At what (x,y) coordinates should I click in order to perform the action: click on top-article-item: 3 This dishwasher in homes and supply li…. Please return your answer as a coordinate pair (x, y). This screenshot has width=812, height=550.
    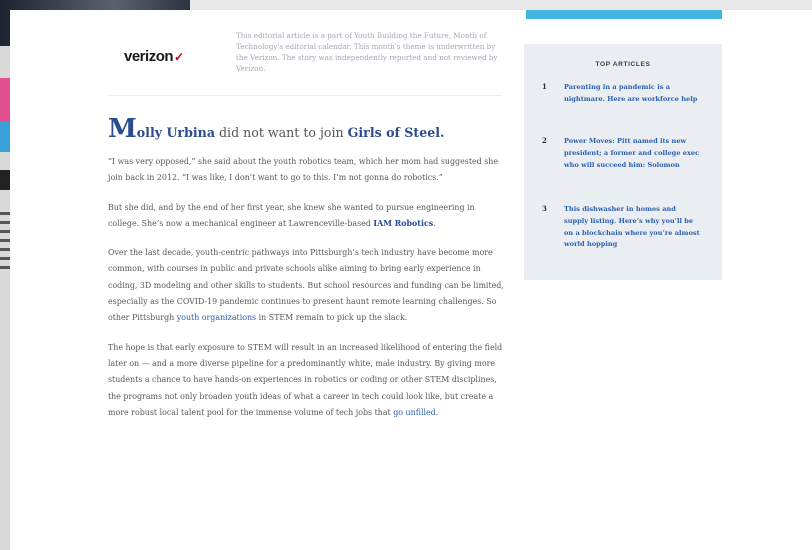
    Looking at the image, I should click on (622, 227).